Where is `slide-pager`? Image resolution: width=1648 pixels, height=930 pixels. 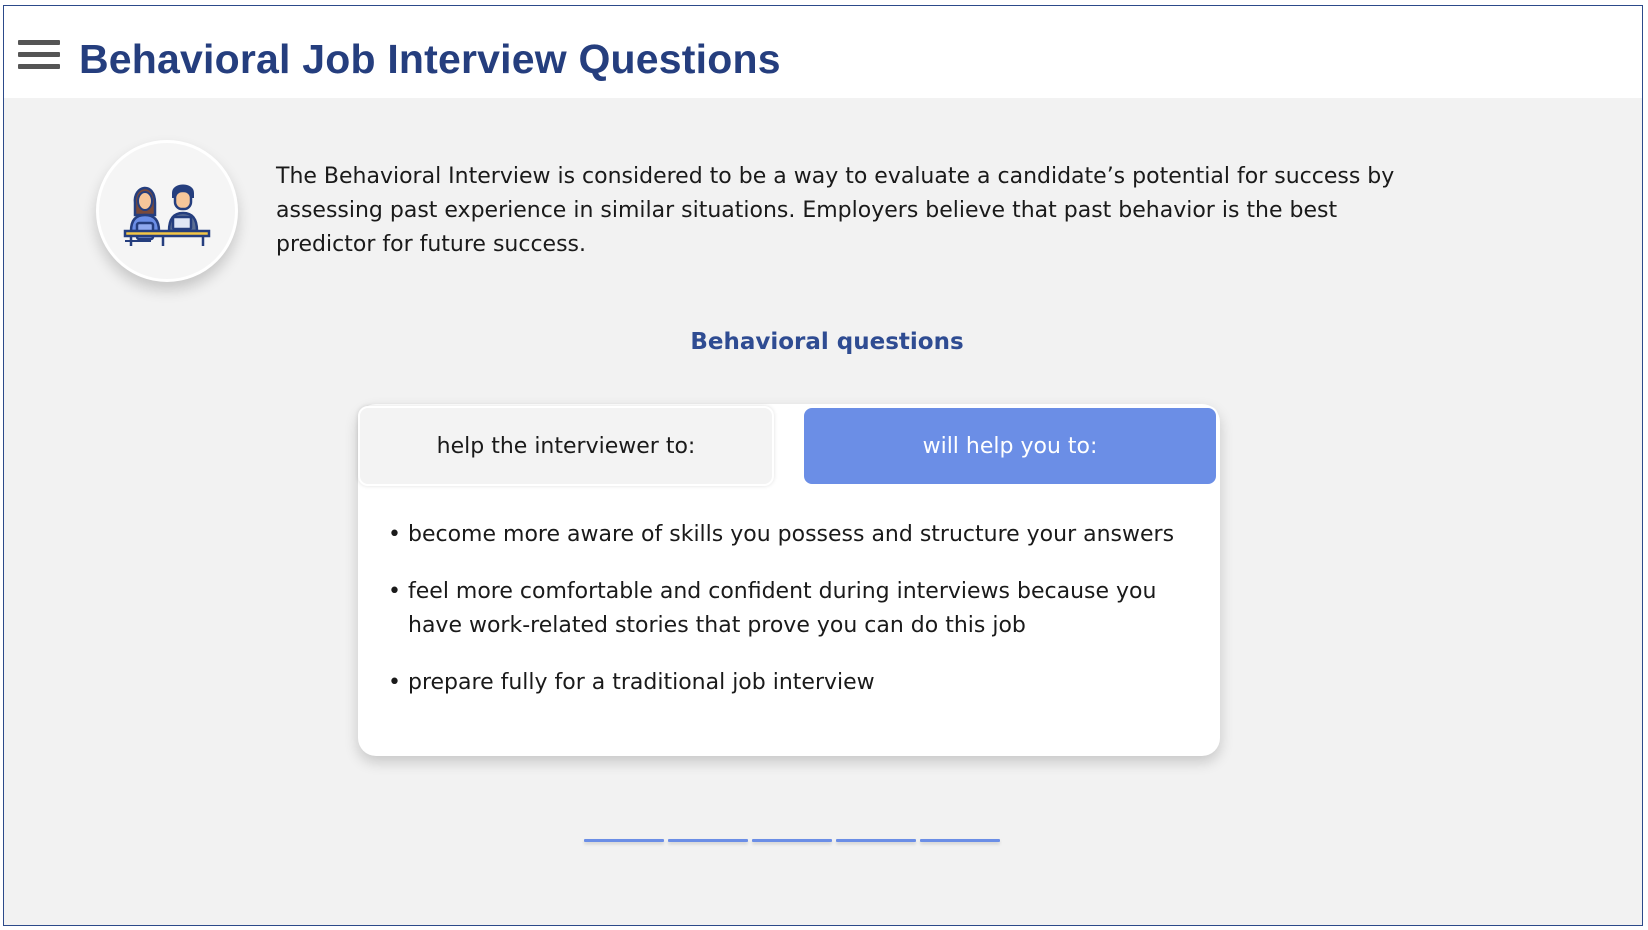 slide-pager is located at coordinates (792, 842).